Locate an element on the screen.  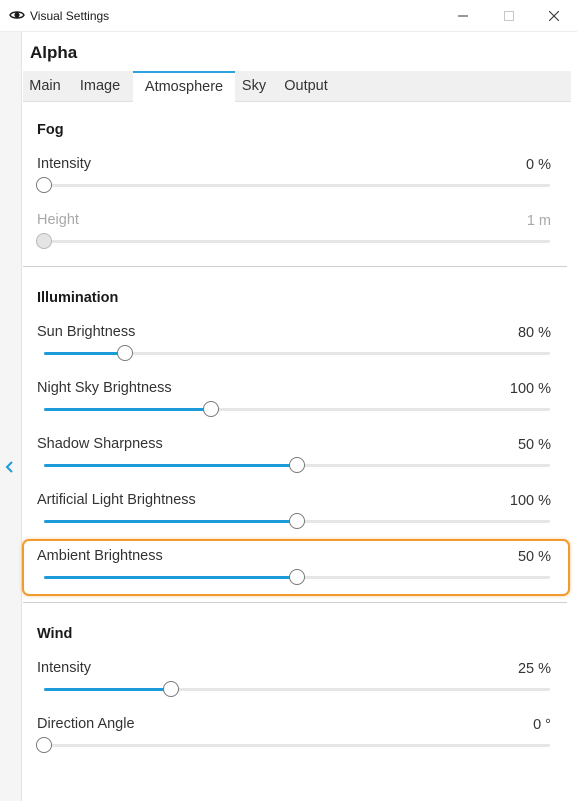
sun-brightness-label: Sun Brightness is located at coordinates (86, 332).